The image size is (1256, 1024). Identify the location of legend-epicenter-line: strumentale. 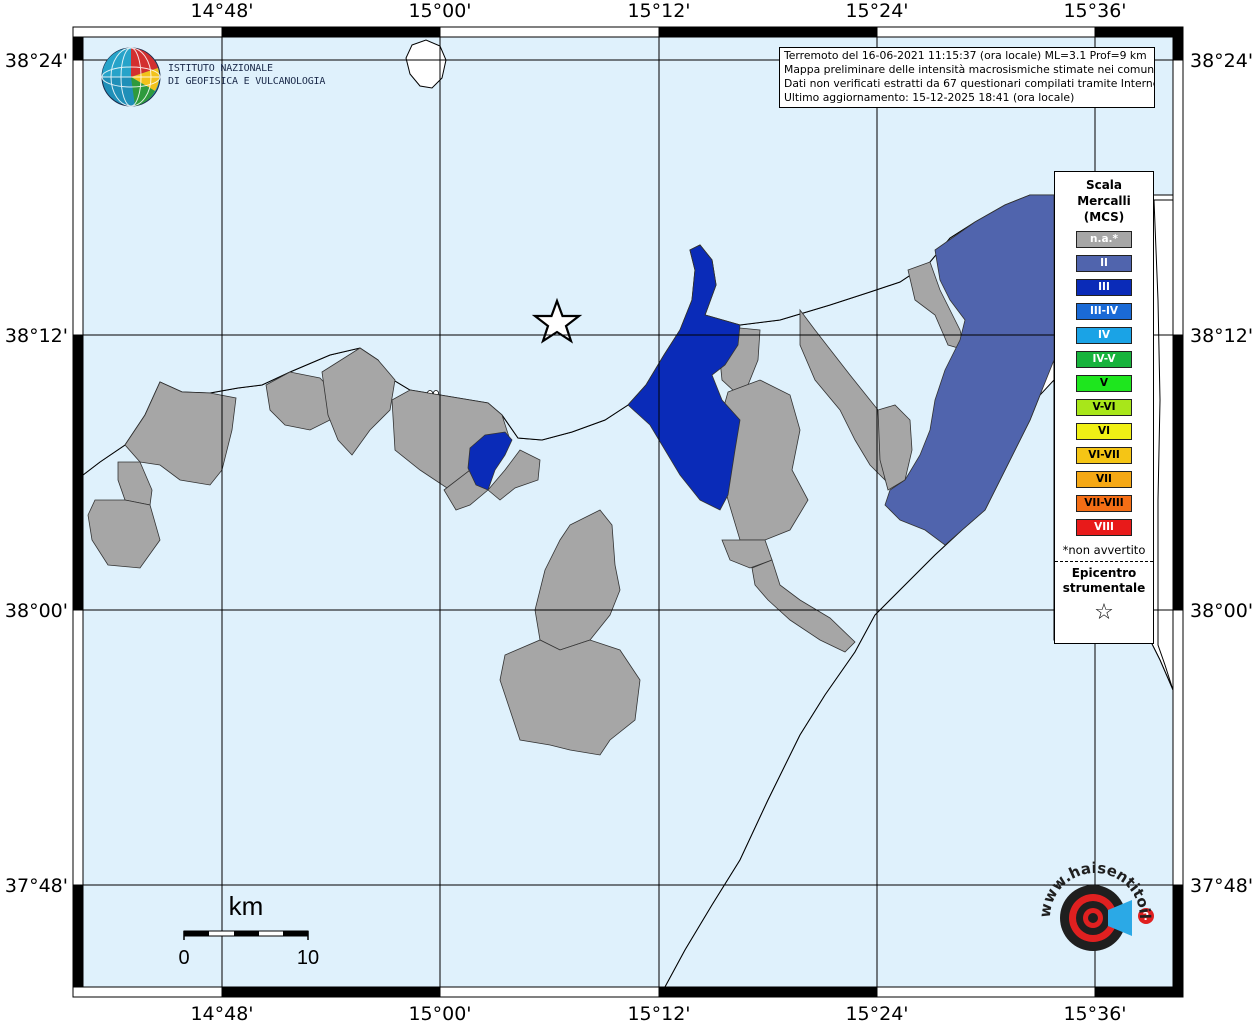
(1104, 588).